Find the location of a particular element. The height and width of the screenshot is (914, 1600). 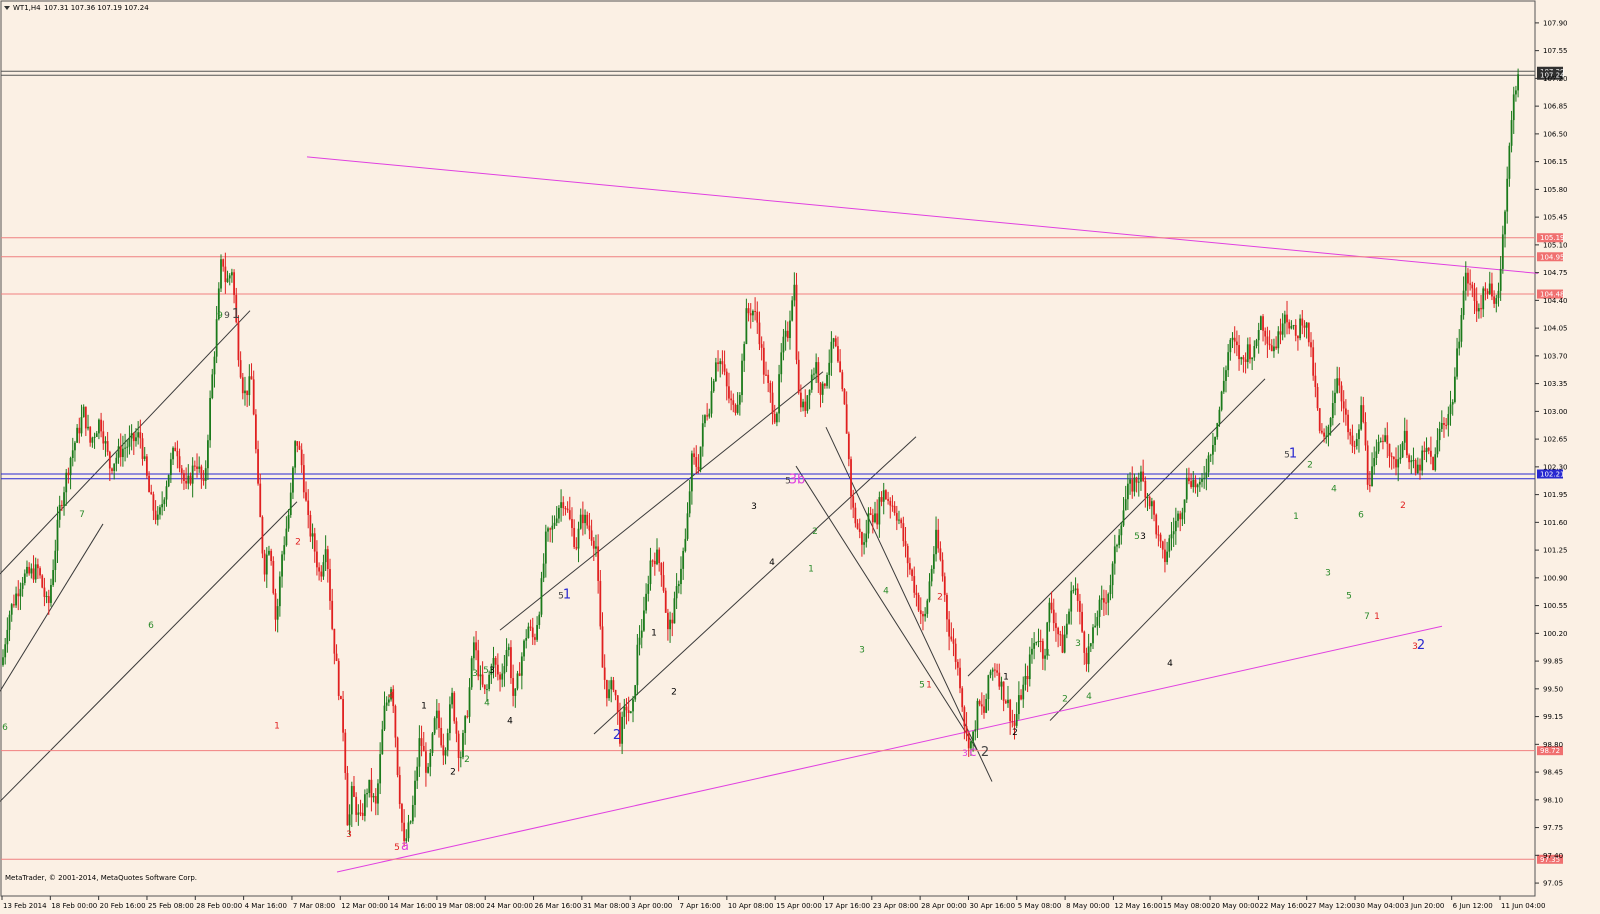

x-tick-label: 13 Feb 2014 is located at coordinates (25, 906).